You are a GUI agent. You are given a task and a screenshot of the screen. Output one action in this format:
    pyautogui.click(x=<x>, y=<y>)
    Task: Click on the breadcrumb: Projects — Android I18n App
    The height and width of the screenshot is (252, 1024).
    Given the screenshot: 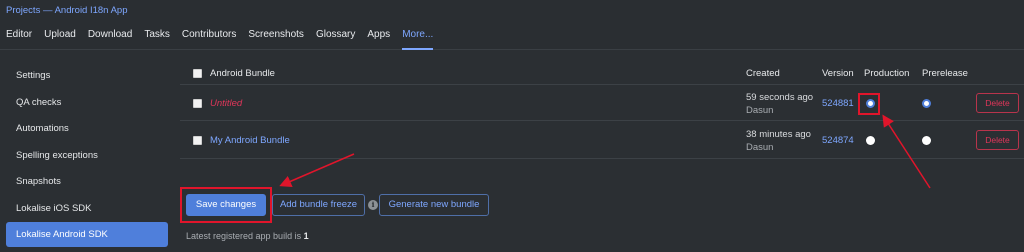 What is the action you would take?
    pyautogui.click(x=67, y=10)
    